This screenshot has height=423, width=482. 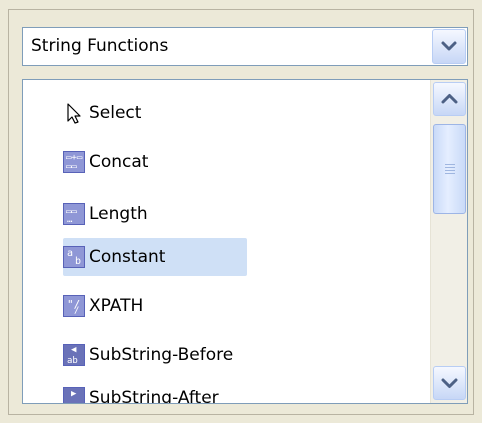 I want to click on list-item-label: Concat, so click(x=119, y=162).